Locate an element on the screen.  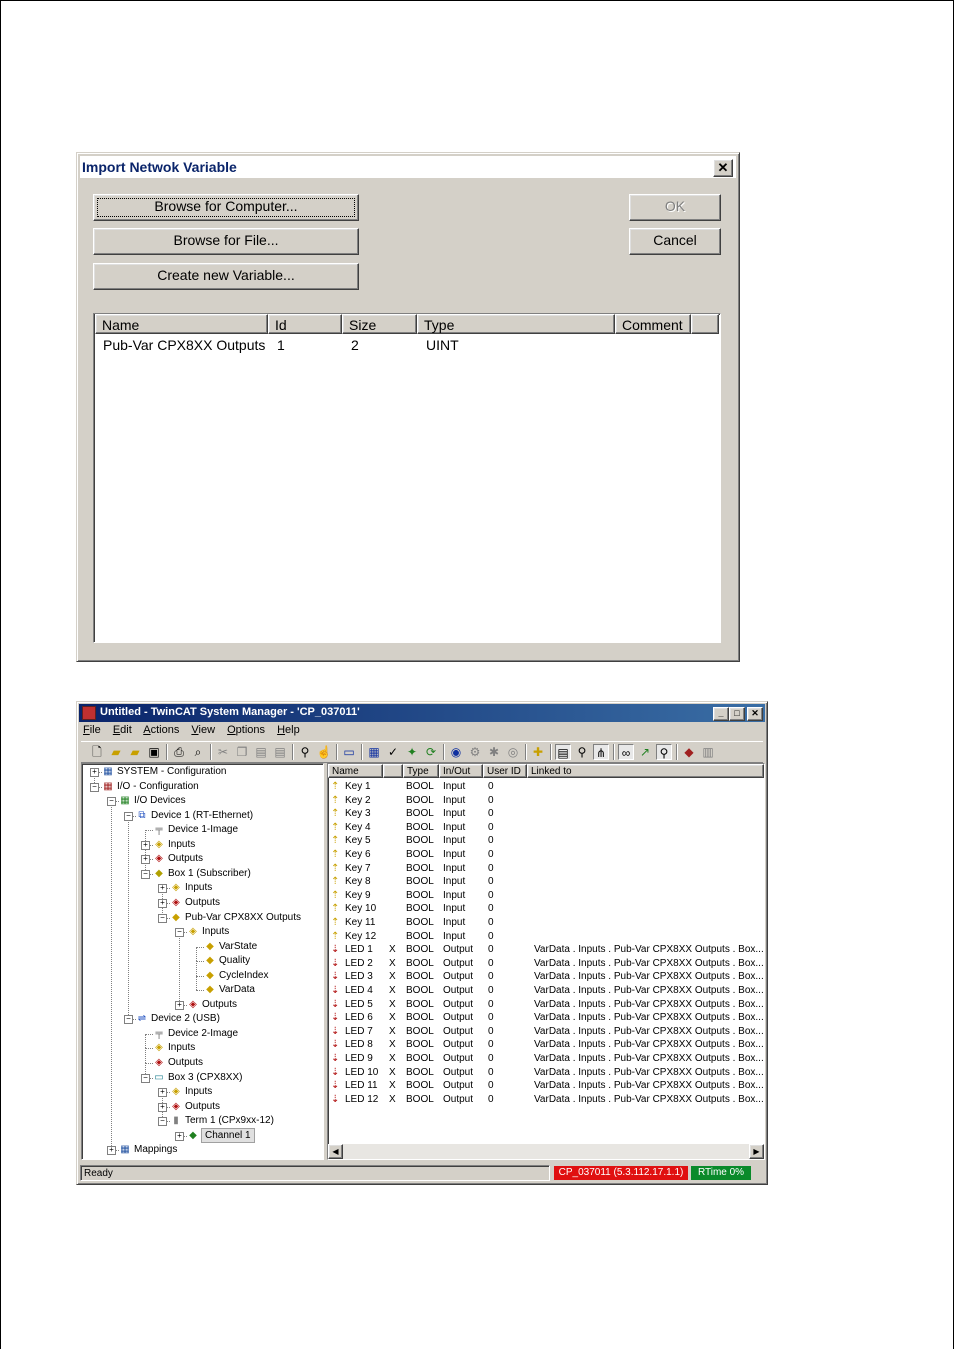
grid-header-in-out: In/Out is located at coordinates (461, 771).